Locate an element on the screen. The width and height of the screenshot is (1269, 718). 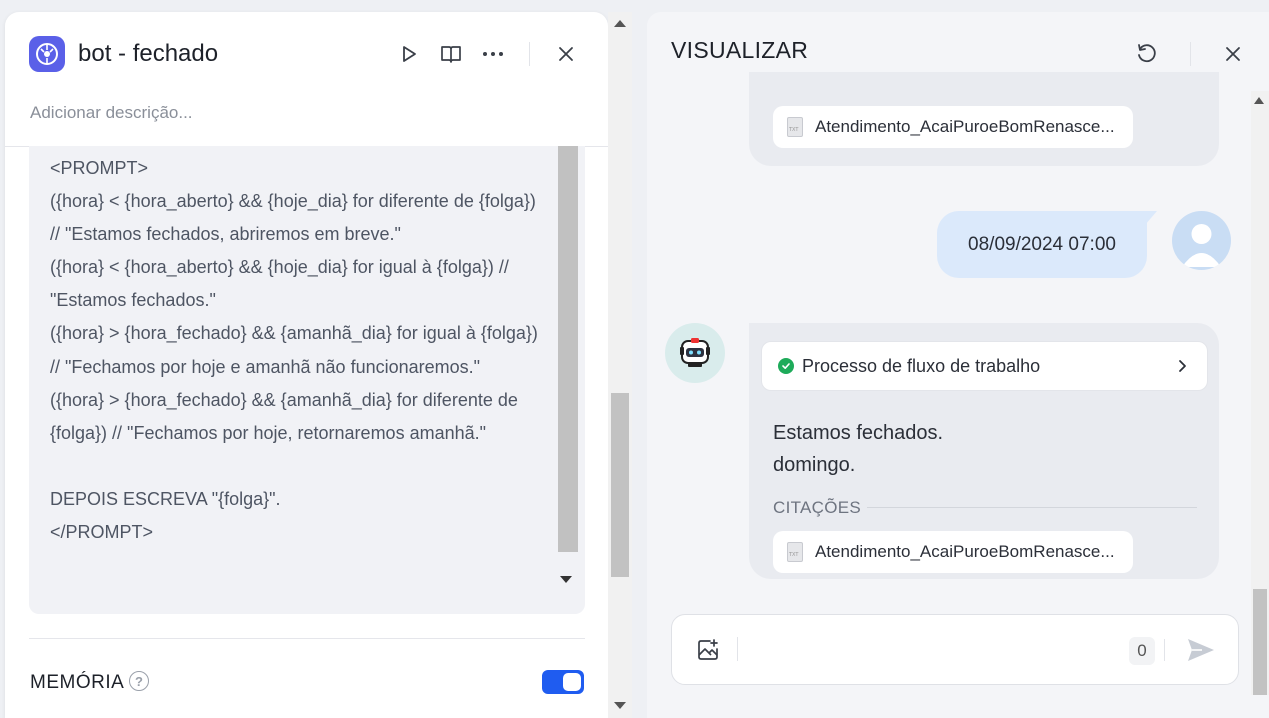
user-avatar is located at coordinates (1201, 240).